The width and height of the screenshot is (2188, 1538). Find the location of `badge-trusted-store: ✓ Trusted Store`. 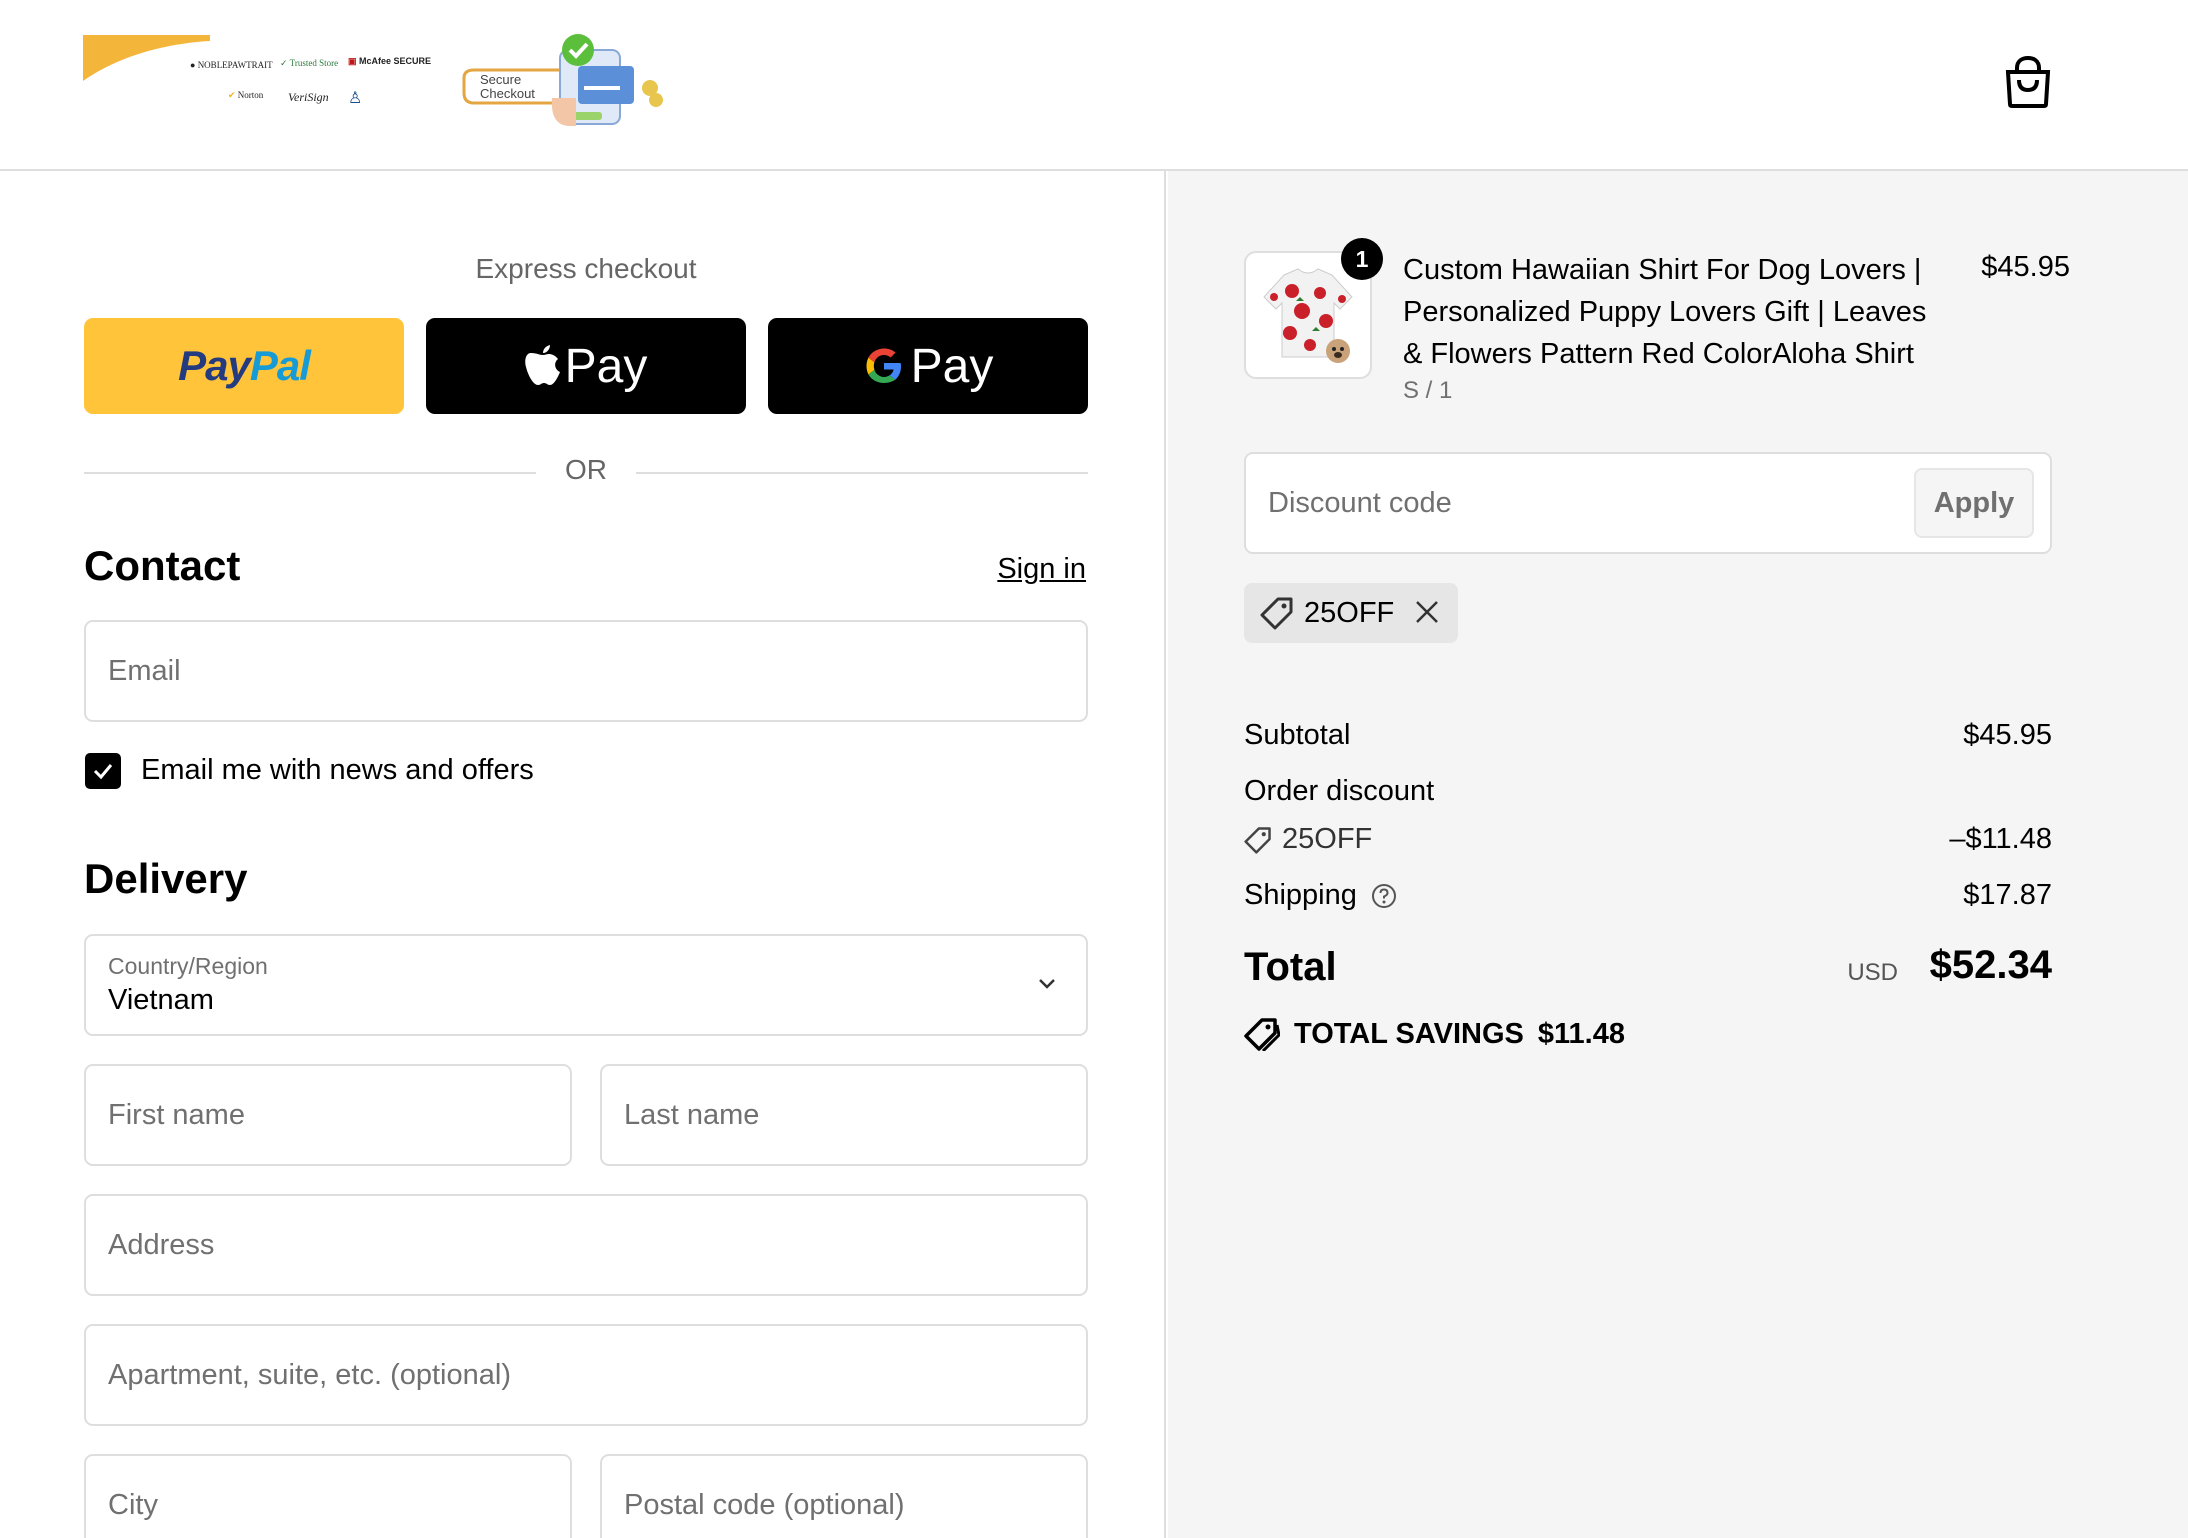

badge-trusted-store: ✓ Trusted Store is located at coordinates (309, 63).